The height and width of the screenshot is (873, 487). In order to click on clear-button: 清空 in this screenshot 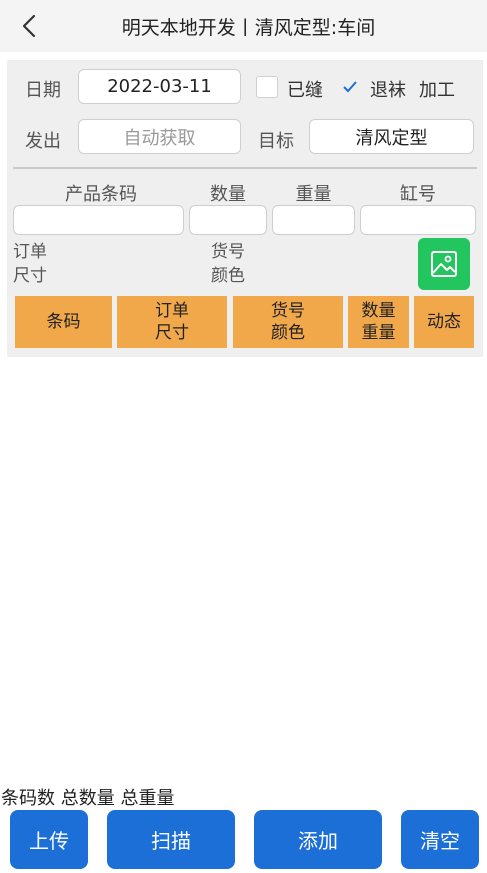, I will do `click(440, 839)`.